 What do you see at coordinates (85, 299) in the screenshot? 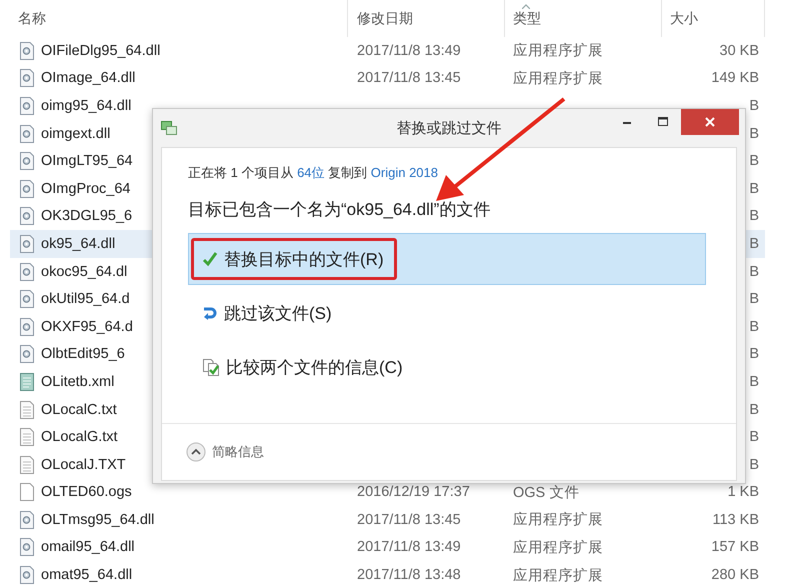
I see `file-name: okUtil95_64.d` at bounding box center [85, 299].